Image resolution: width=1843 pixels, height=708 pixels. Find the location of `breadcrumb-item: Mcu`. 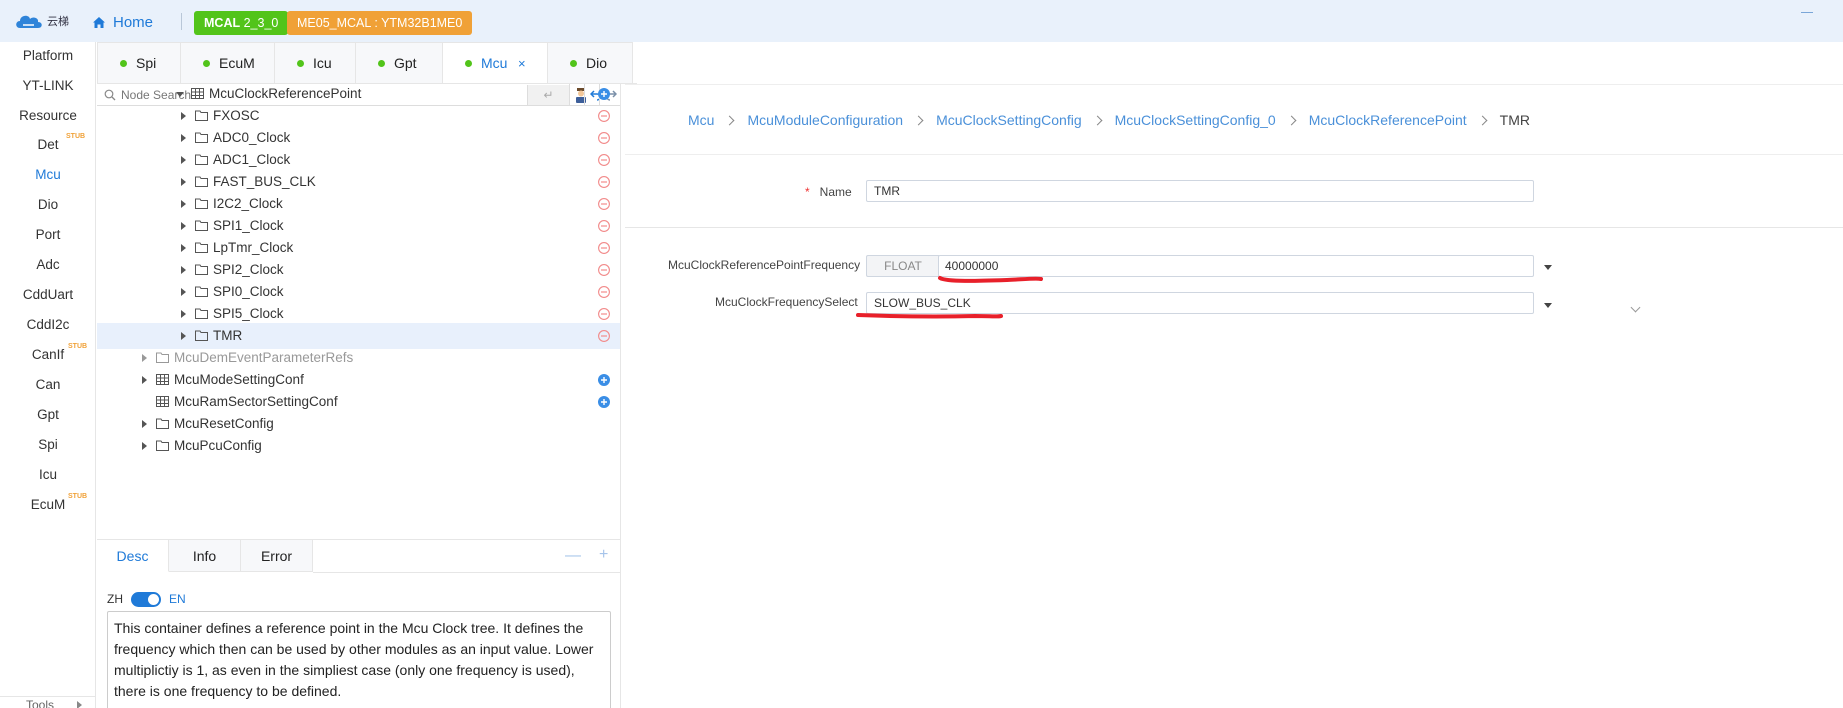

breadcrumb-item: Mcu is located at coordinates (701, 120).